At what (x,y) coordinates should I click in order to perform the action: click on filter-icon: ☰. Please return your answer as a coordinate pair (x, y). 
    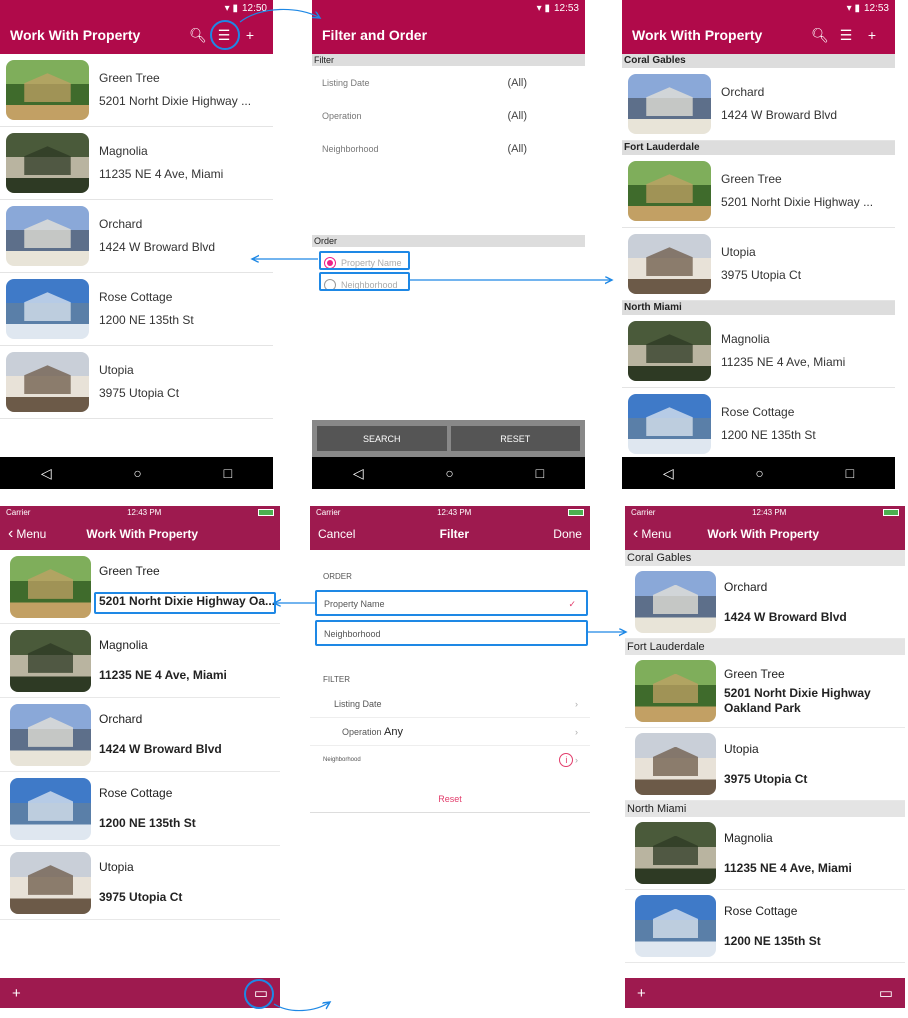
    Looking at the image, I should click on (846, 35).